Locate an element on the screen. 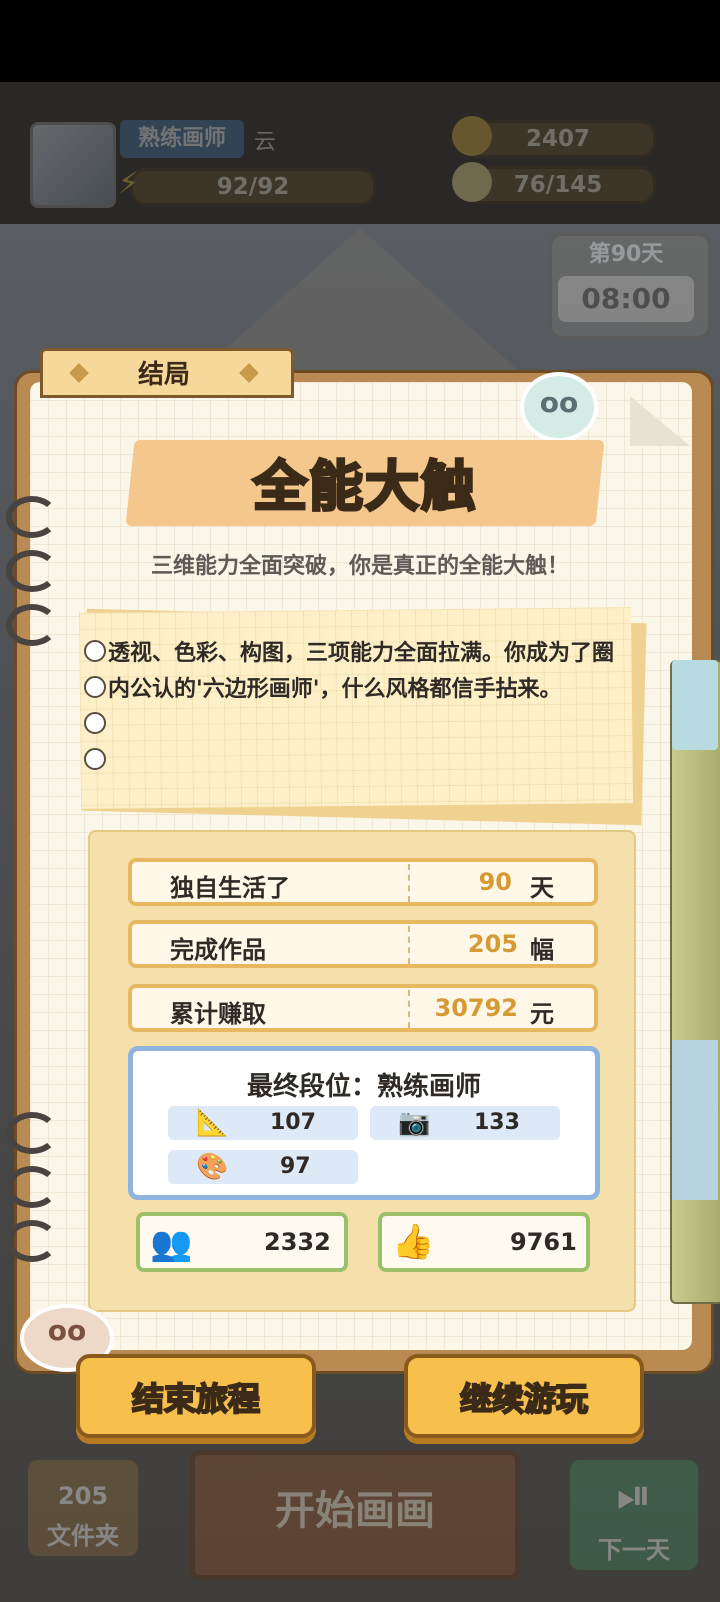  coin-icon is located at coordinates (472, 136).